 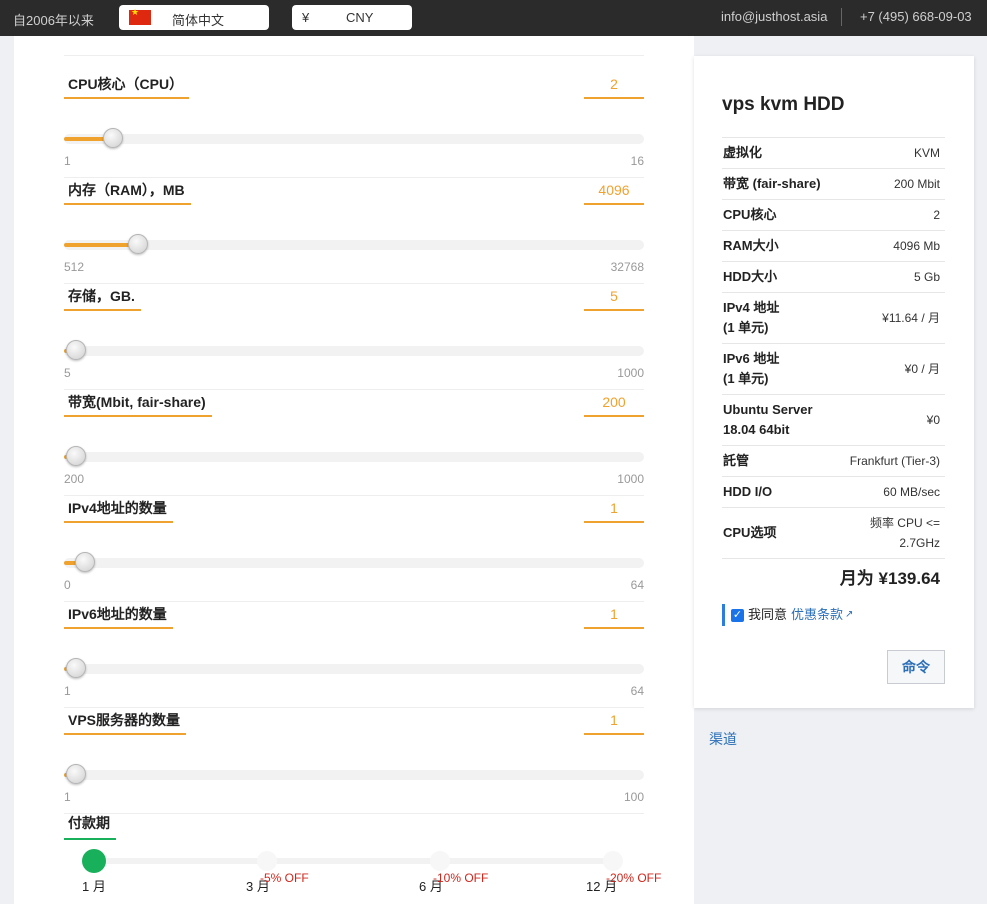 What do you see at coordinates (833, 460) in the screenshot?
I see `spec-row: 託管 Frankfurt (Tier-3)` at bounding box center [833, 460].